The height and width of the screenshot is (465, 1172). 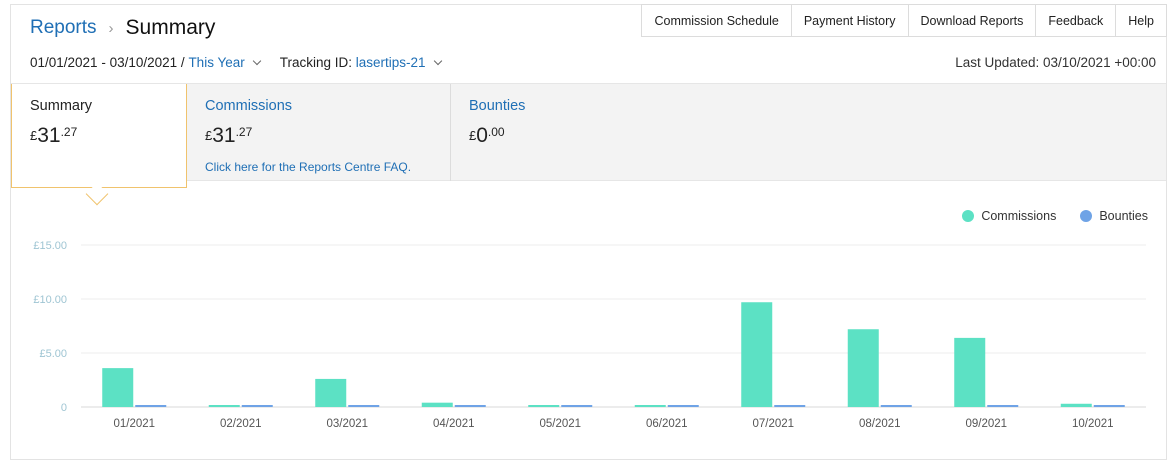 What do you see at coordinates (53, 354) in the screenshot?
I see `y-tick-label: £5.00` at bounding box center [53, 354].